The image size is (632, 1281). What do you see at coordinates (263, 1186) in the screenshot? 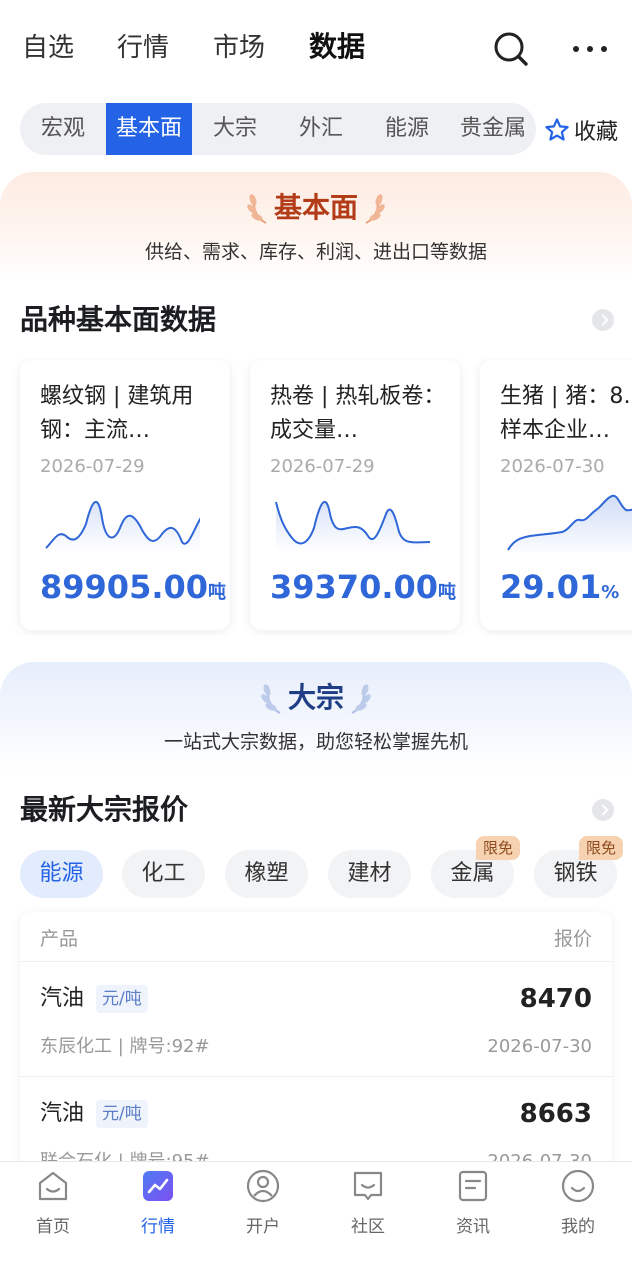
I see `account-icon` at bounding box center [263, 1186].